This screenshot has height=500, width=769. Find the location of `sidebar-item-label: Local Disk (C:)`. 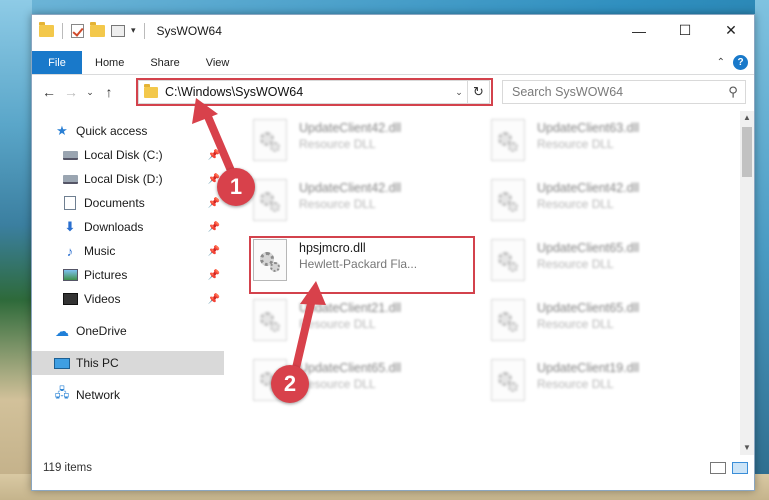

sidebar-item-label: Local Disk (C:) is located at coordinates (123, 155).